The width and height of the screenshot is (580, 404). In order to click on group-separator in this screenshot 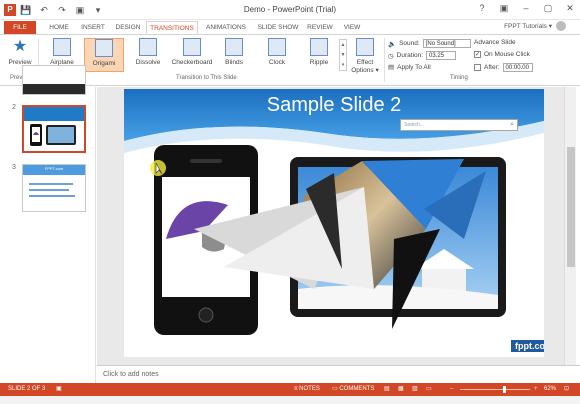, I will do `click(384, 60)`.